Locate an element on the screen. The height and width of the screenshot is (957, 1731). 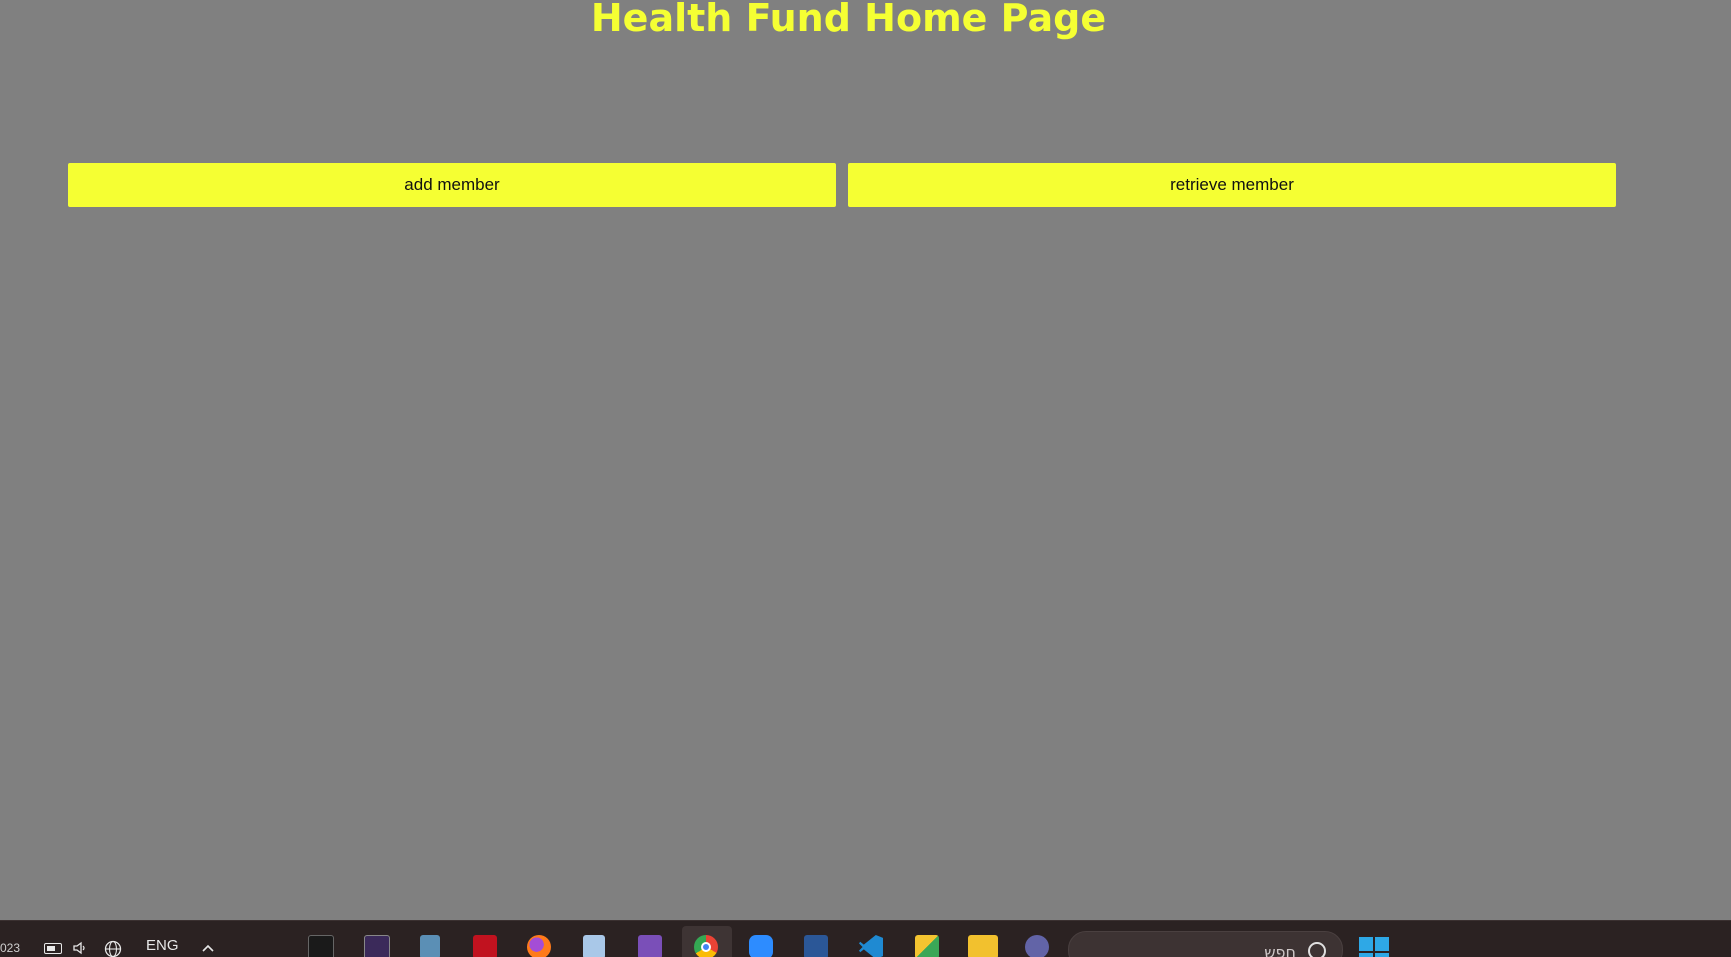
battery-icon is located at coordinates (53, 948).